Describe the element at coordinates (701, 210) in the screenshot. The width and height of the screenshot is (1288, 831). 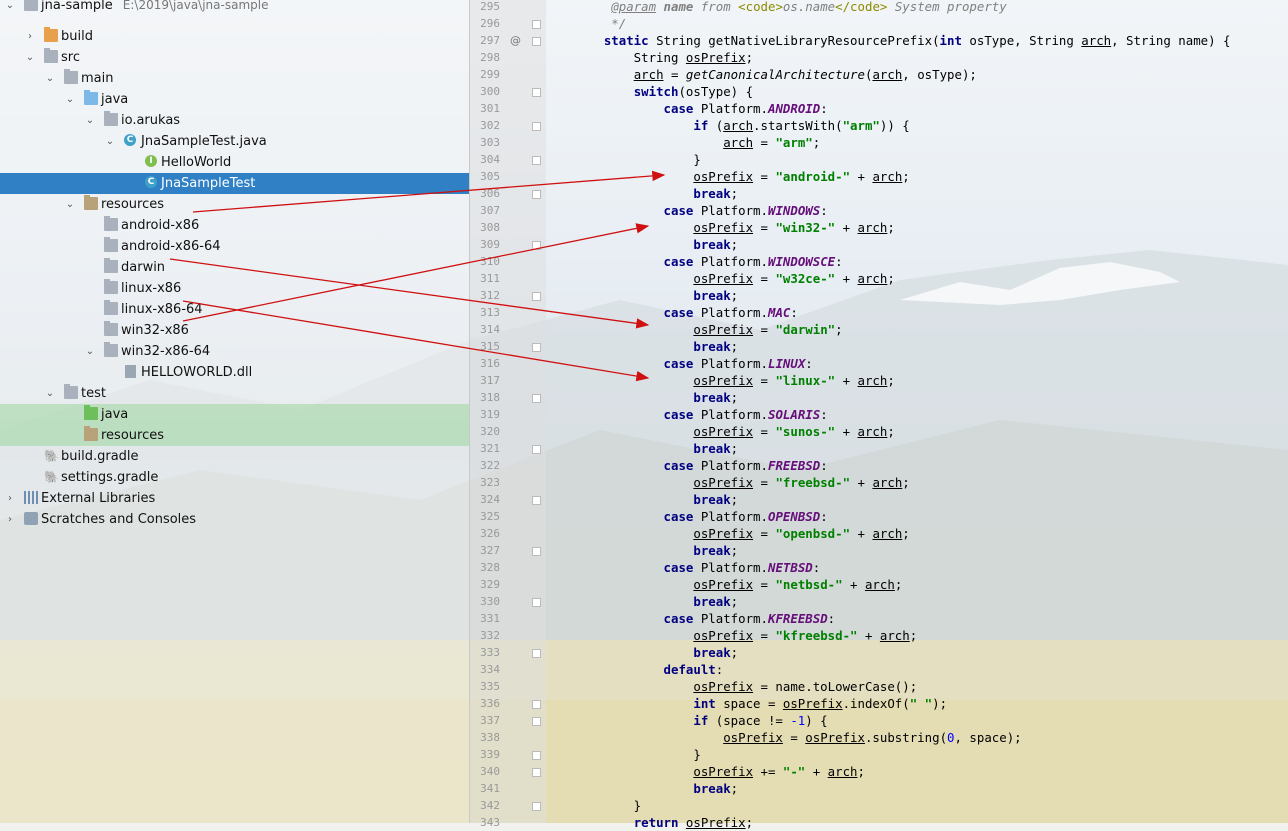
I see `code-line: case Platform.WINDOWS:` at that location.